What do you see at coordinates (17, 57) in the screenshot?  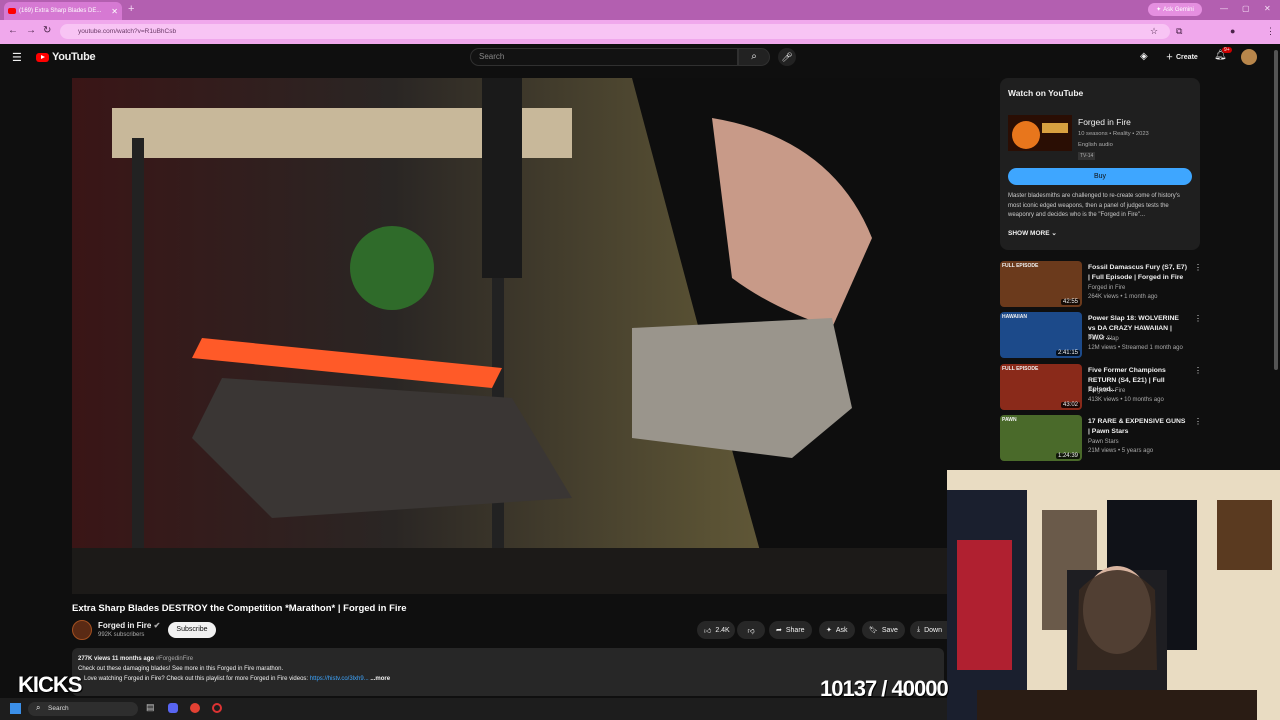 I see `hamburger-icon: ☰` at bounding box center [17, 57].